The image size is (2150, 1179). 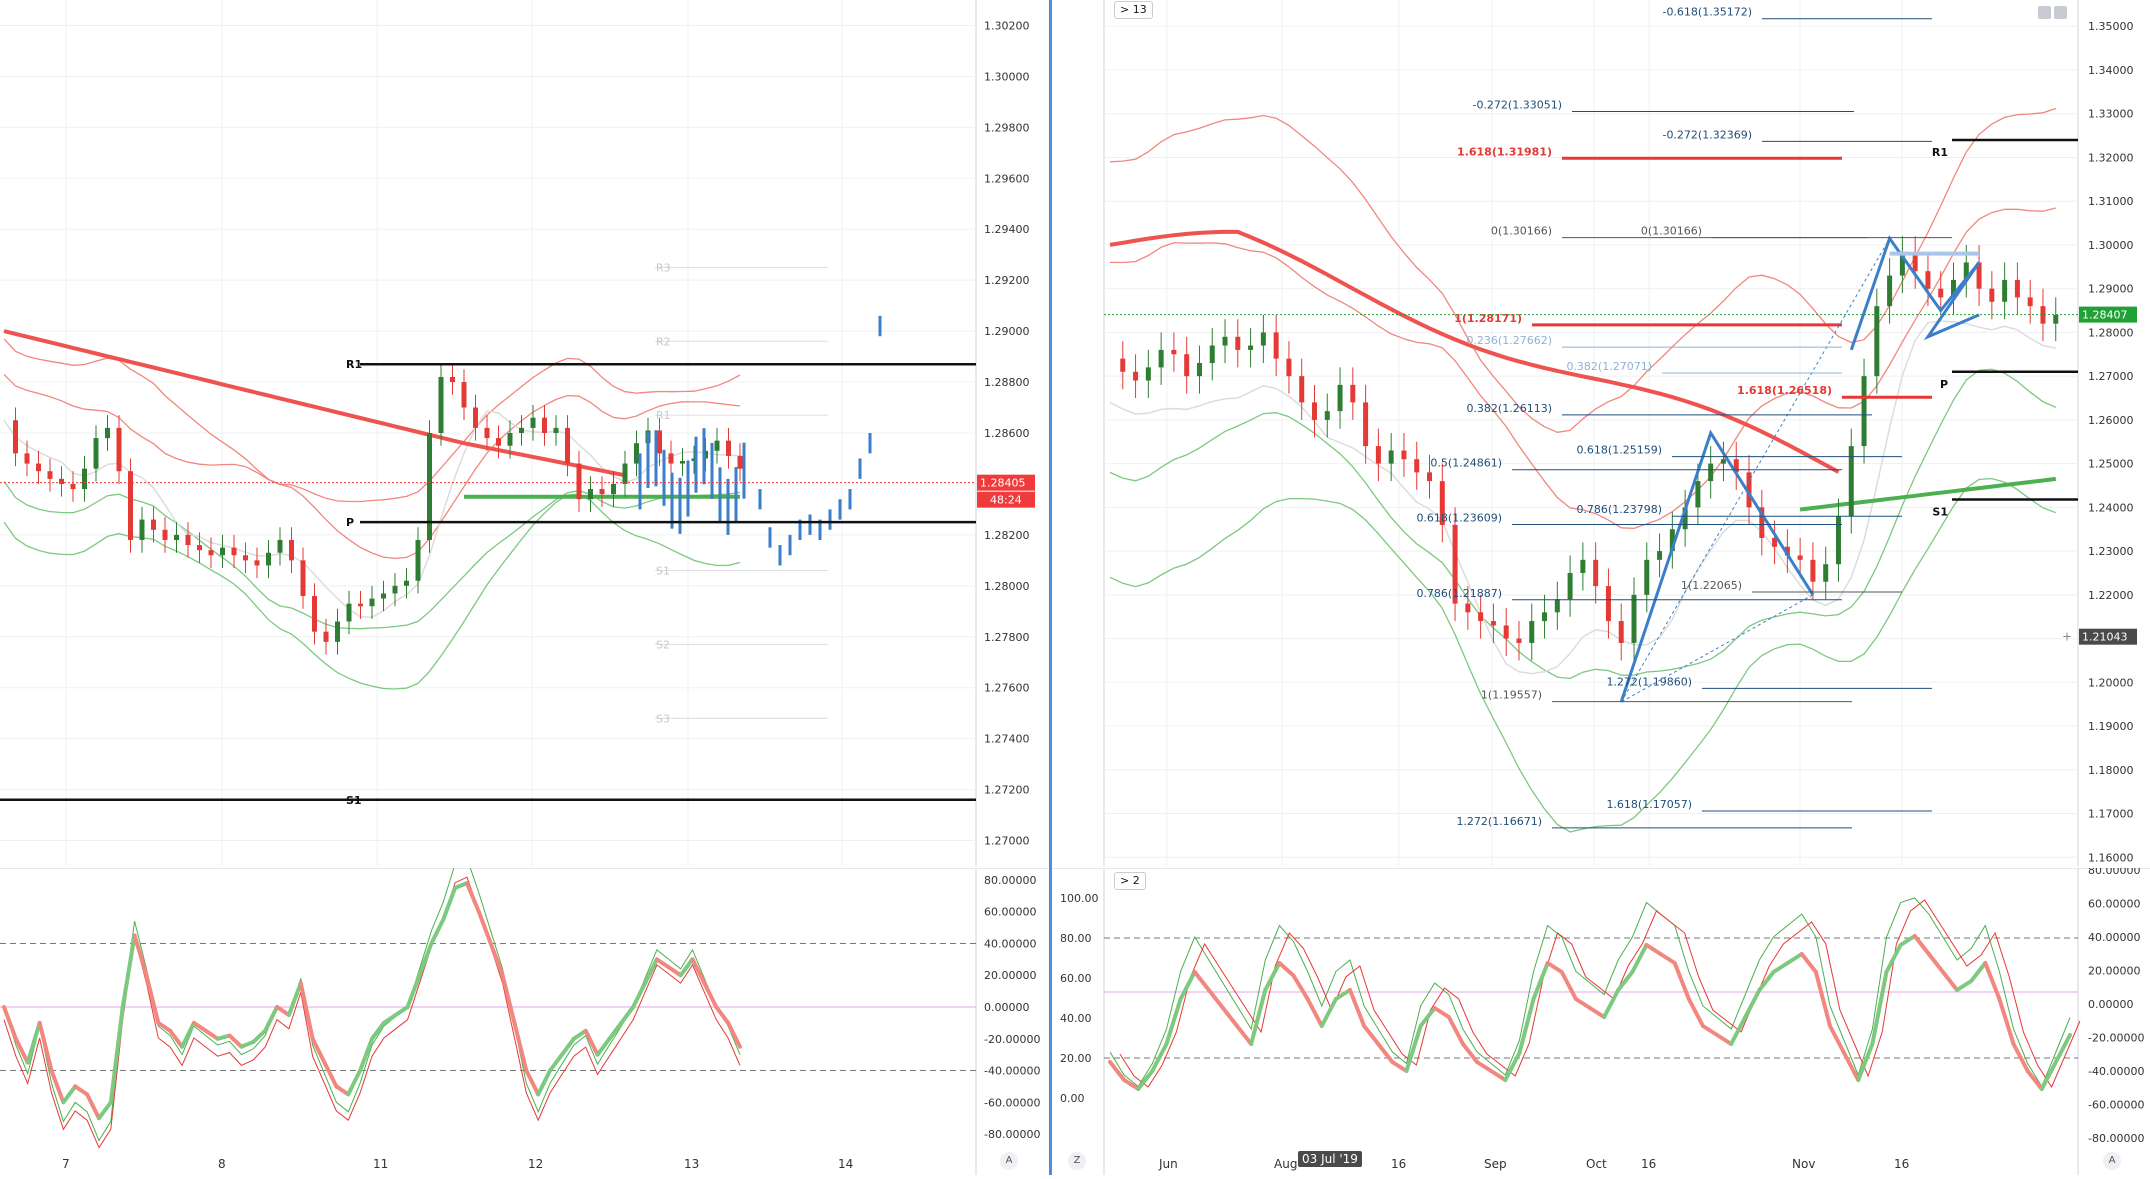 I want to click on bollinger-lower, so click(x=1583, y=524).